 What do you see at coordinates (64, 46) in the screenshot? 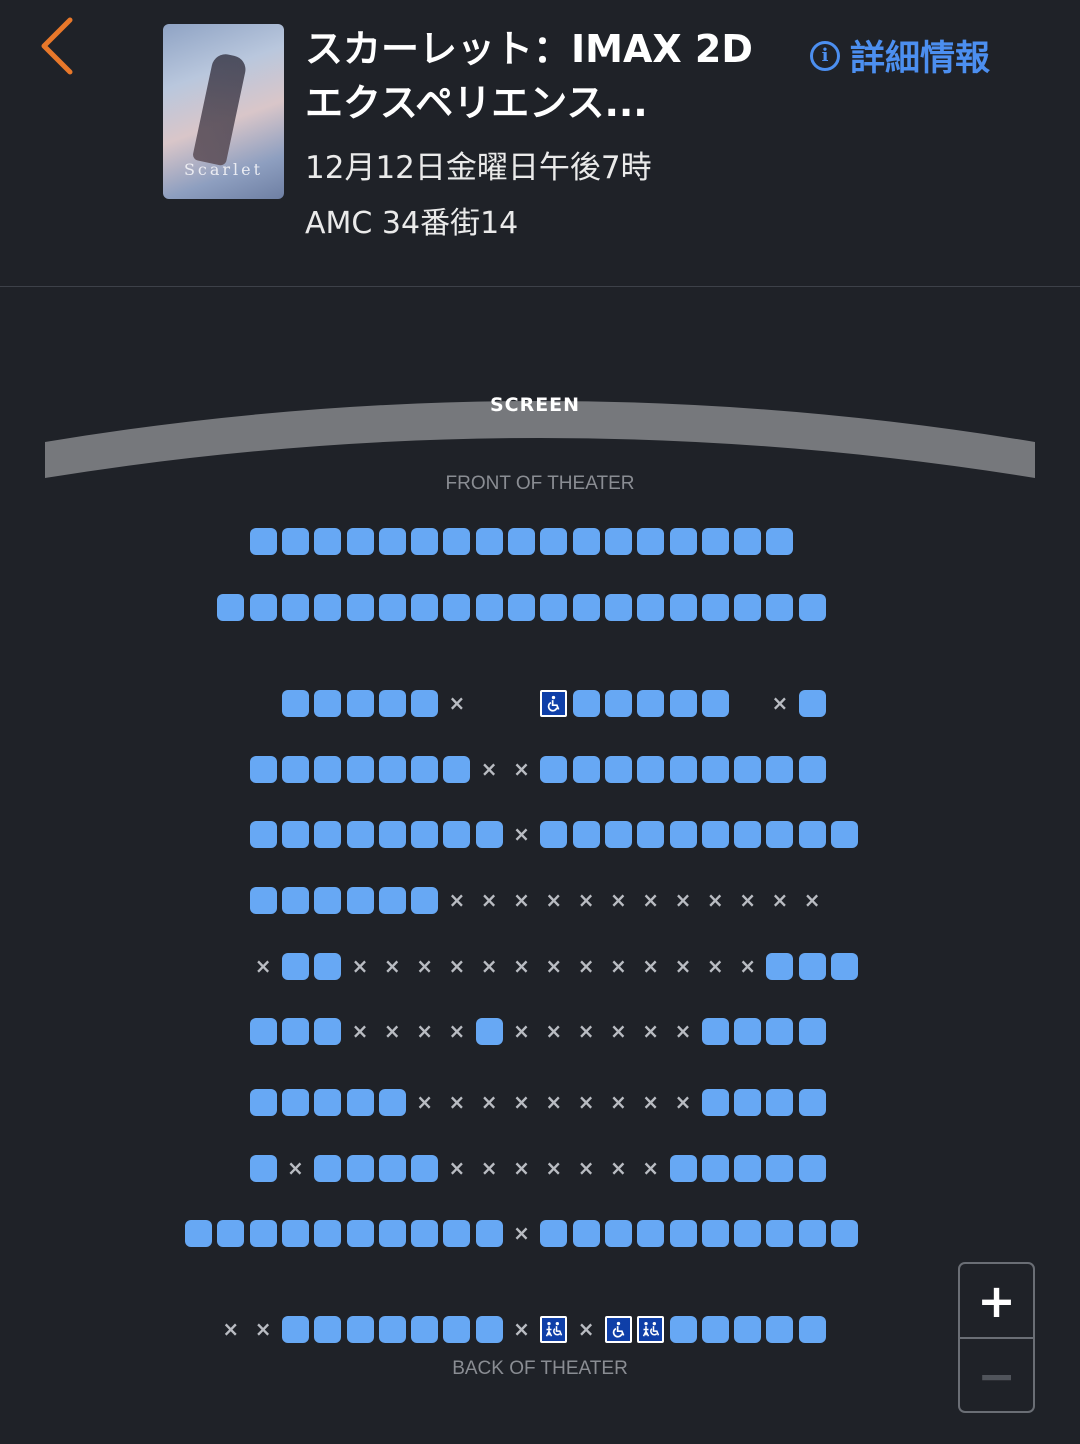
I see `back-button` at bounding box center [64, 46].